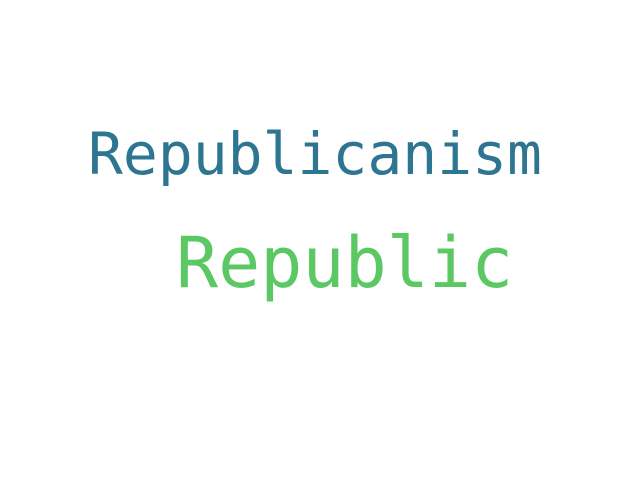 The height and width of the screenshot is (480, 640). Describe the element at coordinates (345, 263) in the screenshot. I see `word-republic: Republic` at that location.